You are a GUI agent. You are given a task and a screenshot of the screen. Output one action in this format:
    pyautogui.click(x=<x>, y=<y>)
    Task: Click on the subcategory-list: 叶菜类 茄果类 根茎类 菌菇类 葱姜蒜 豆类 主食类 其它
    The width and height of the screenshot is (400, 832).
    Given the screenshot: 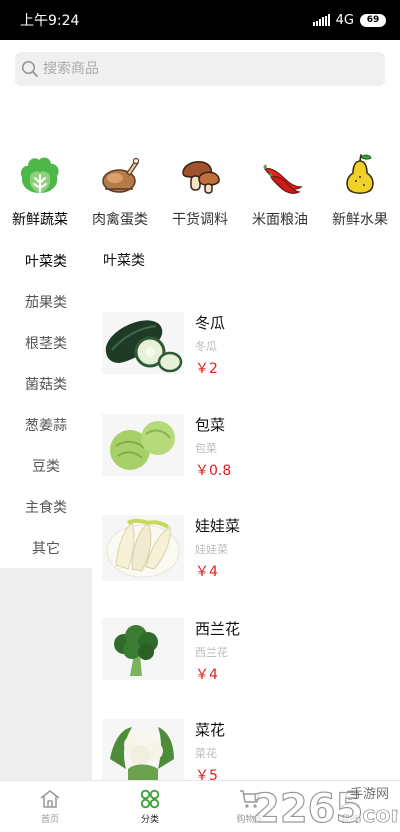 What is the action you would take?
    pyautogui.click(x=46, y=404)
    